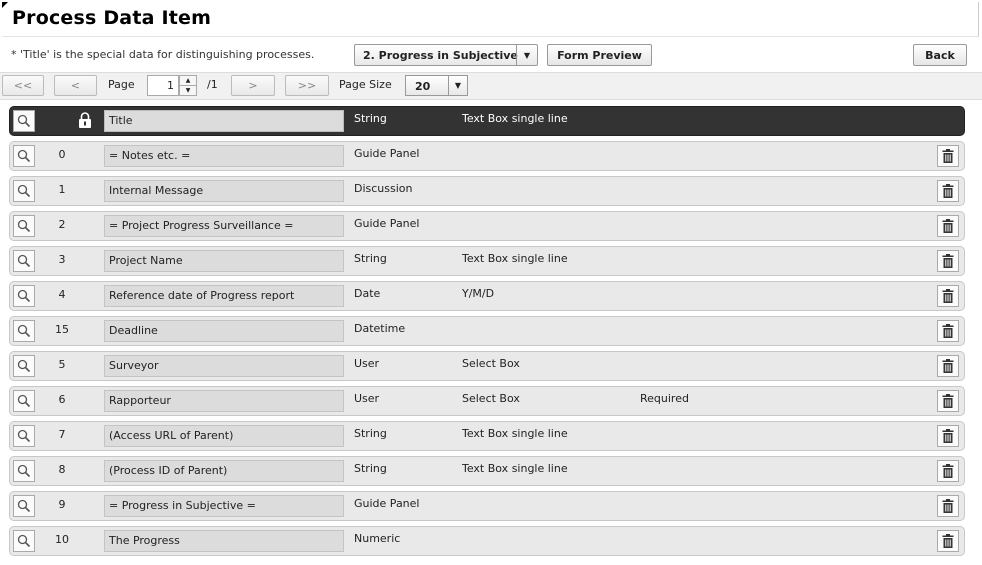 This screenshot has height=565, width=982. Describe the element at coordinates (212, 84) in the screenshot. I see `page-total: /1` at that location.